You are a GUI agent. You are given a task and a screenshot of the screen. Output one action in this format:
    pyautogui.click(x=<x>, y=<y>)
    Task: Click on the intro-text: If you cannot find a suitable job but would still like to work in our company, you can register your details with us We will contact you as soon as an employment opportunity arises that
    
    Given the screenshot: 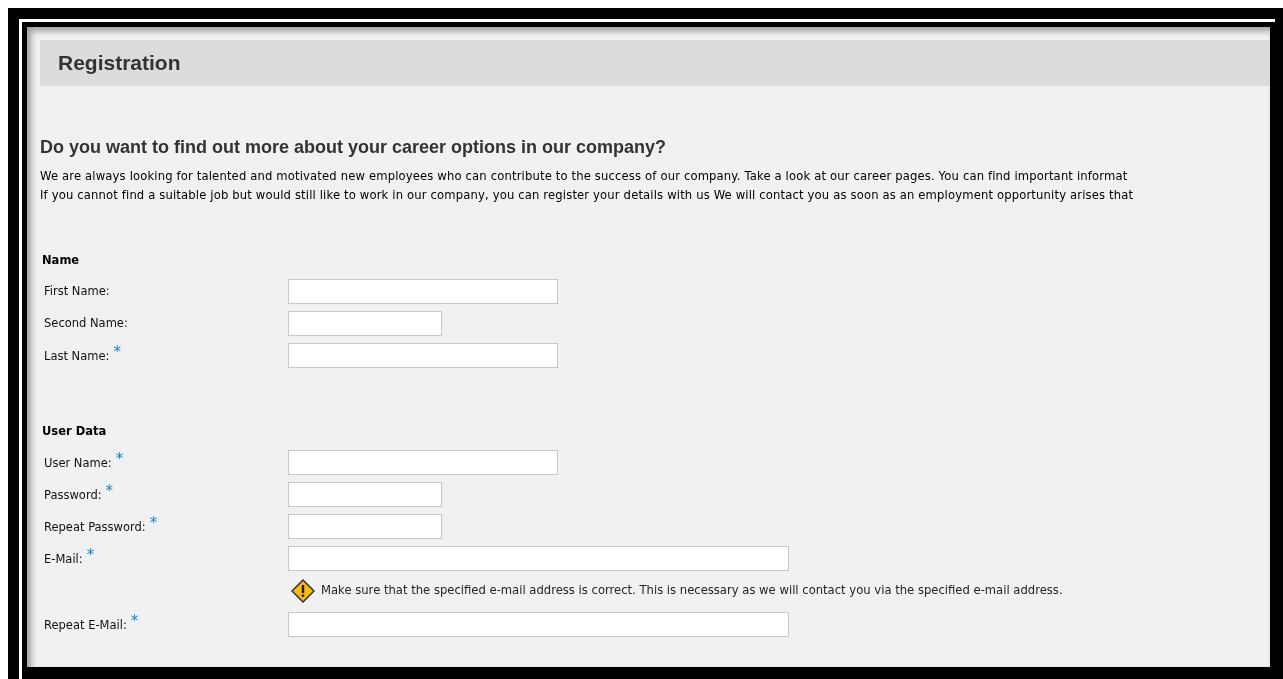 What is the action you would take?
    pyautogui.click(x=587, y=195)
    